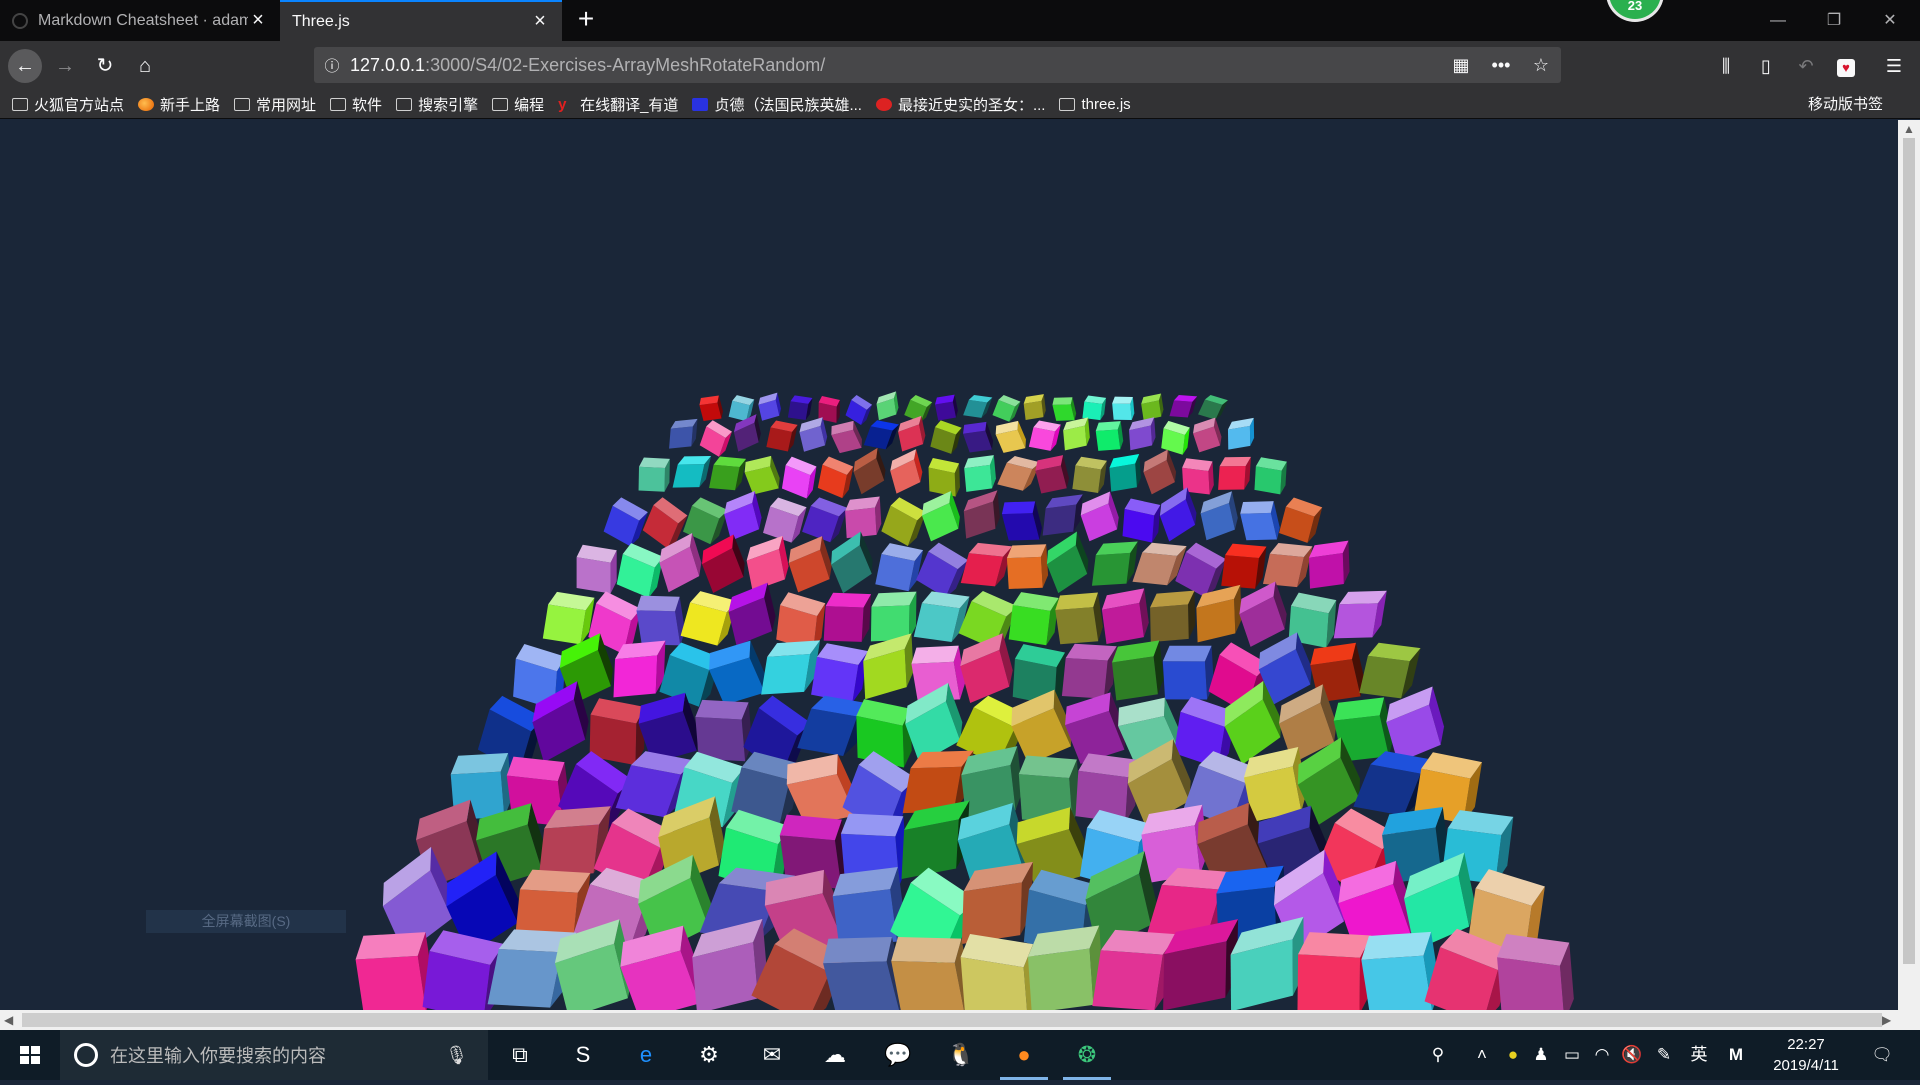 Image resolution: width=1920 pixels, height=1085 pixels. Describe the element at coordinates (367, 105) in the screenshot. I see `bookmark-label: 软件` at that location.